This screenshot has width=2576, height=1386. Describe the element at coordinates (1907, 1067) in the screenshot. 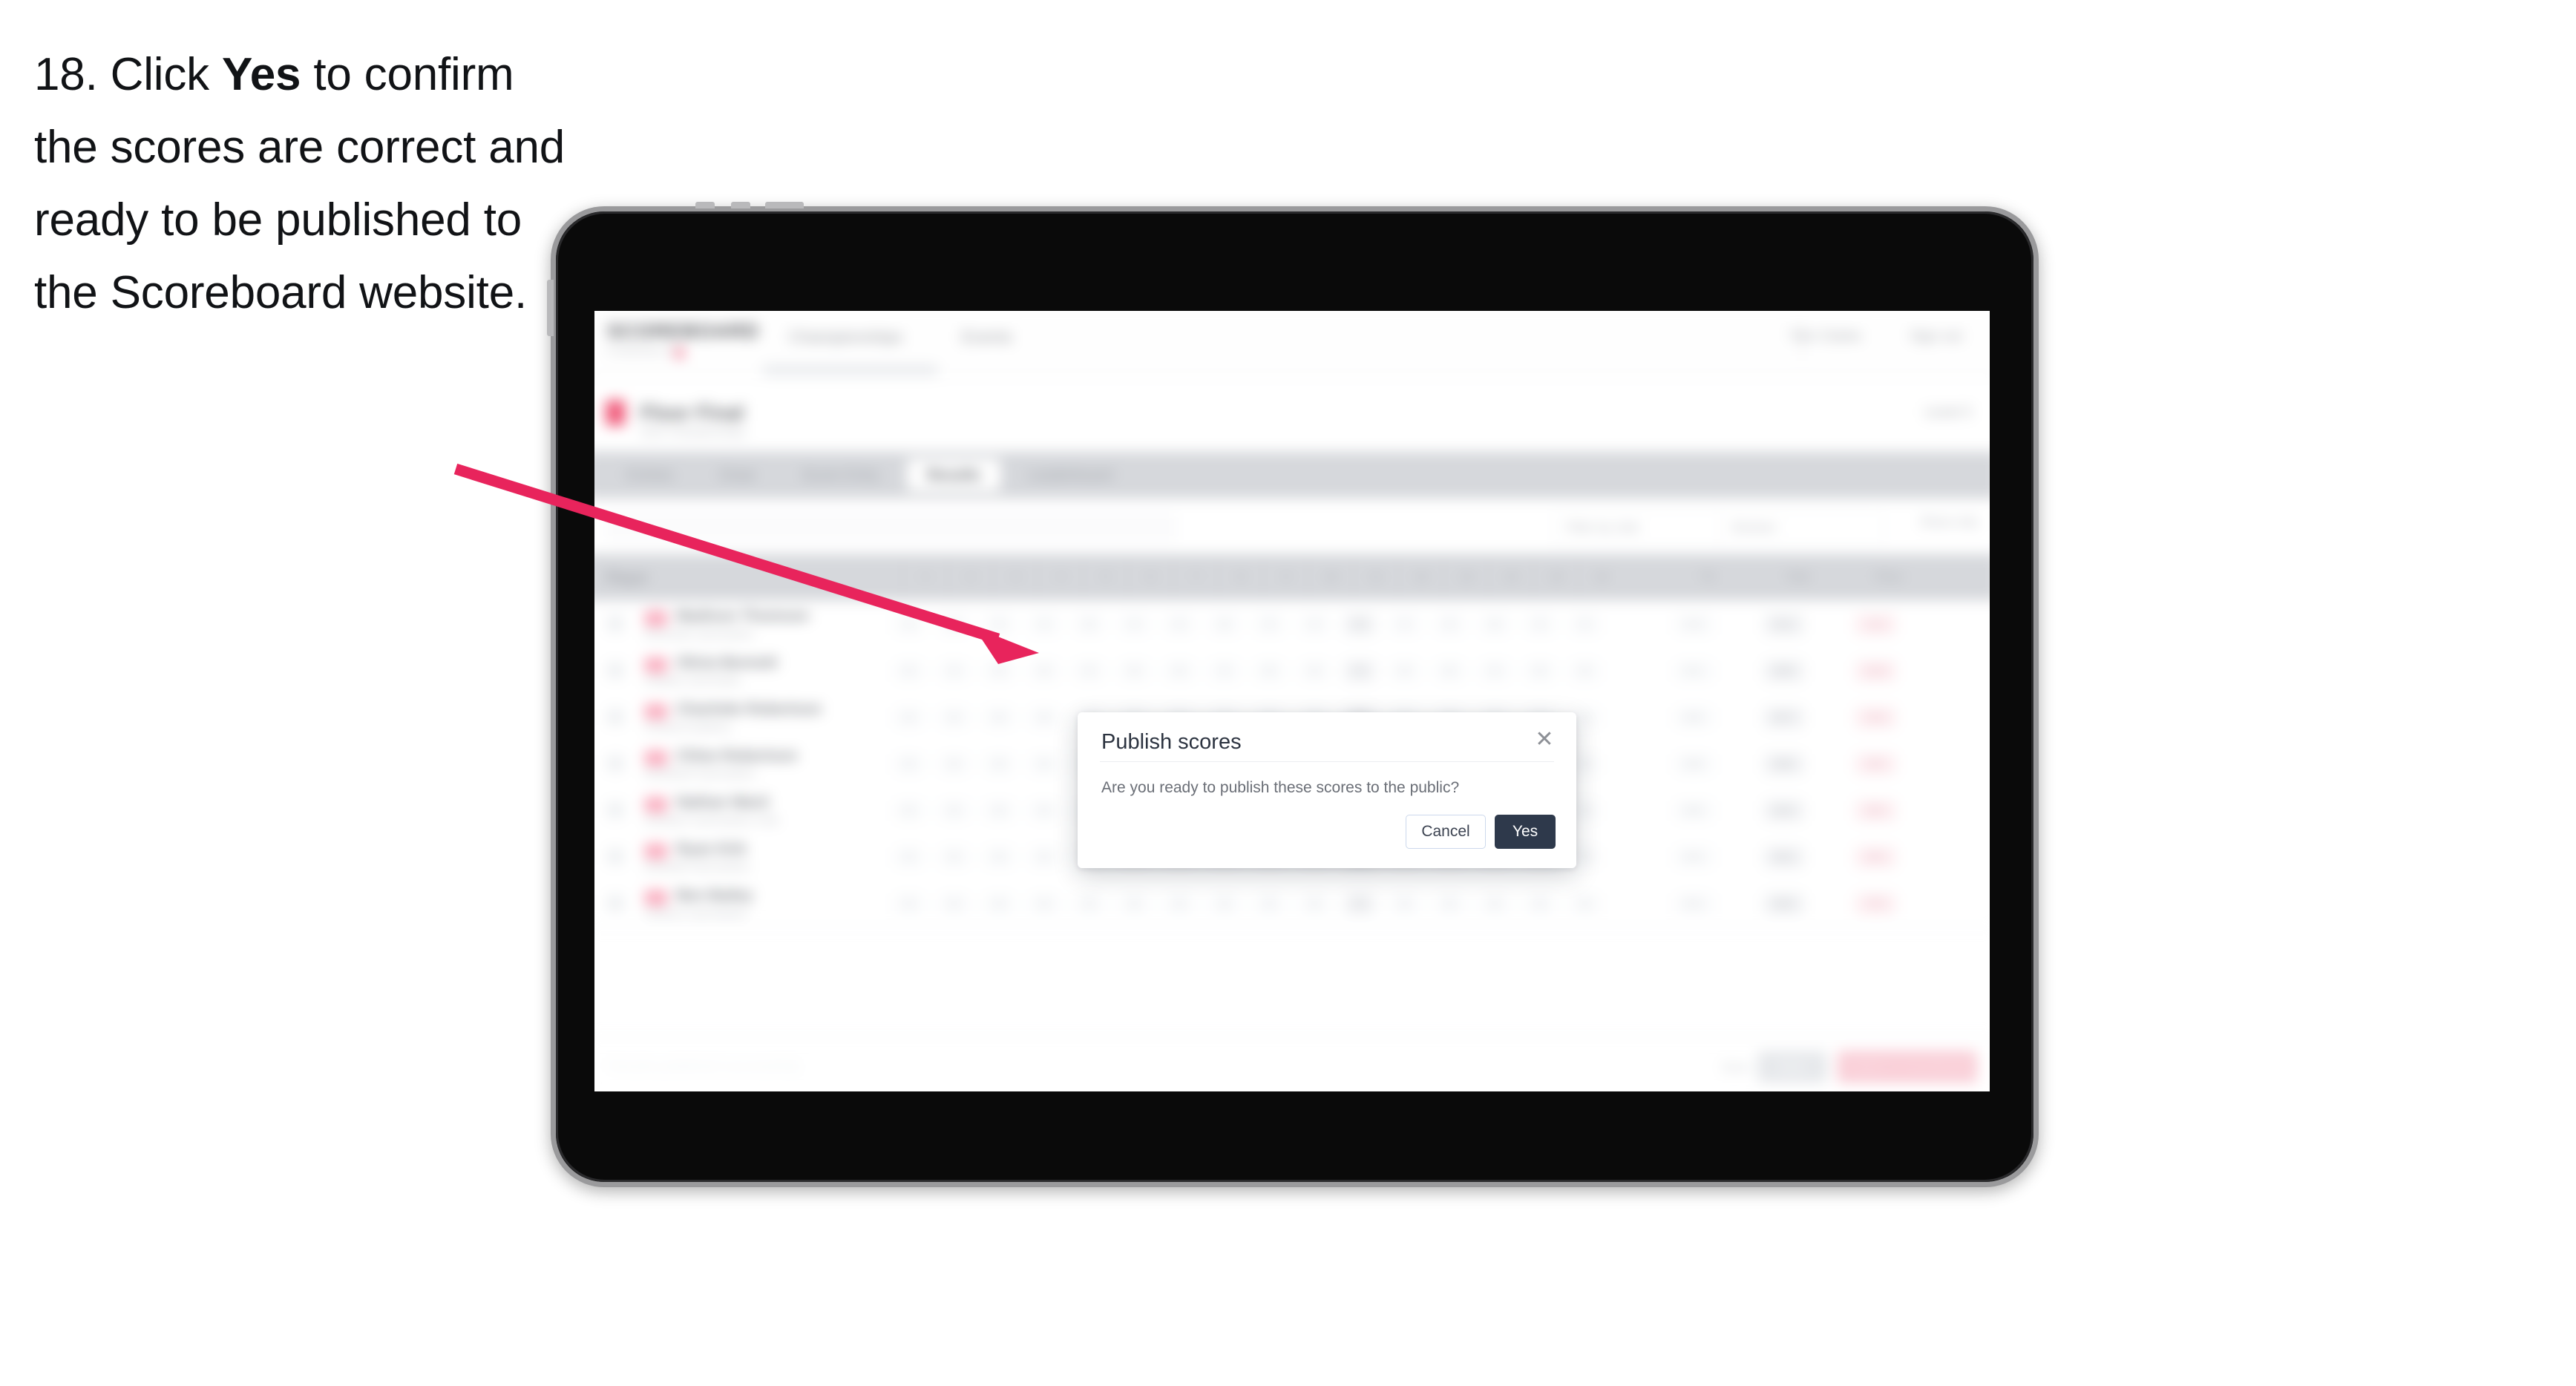

I see `publish-to-scoreboard-button: Publish to Scoreboard` at that location.